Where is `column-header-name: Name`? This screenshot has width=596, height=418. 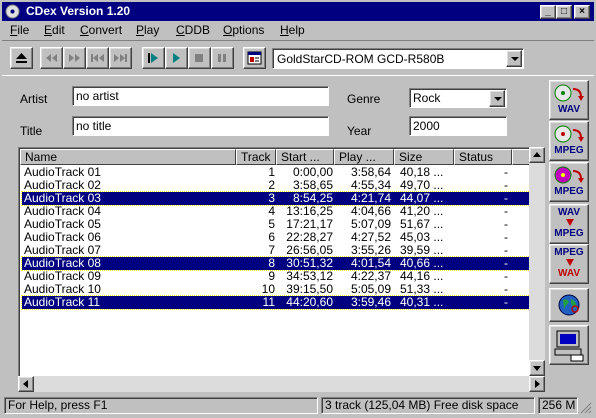
column-header-name: Name is located at coordinates (128, 157).